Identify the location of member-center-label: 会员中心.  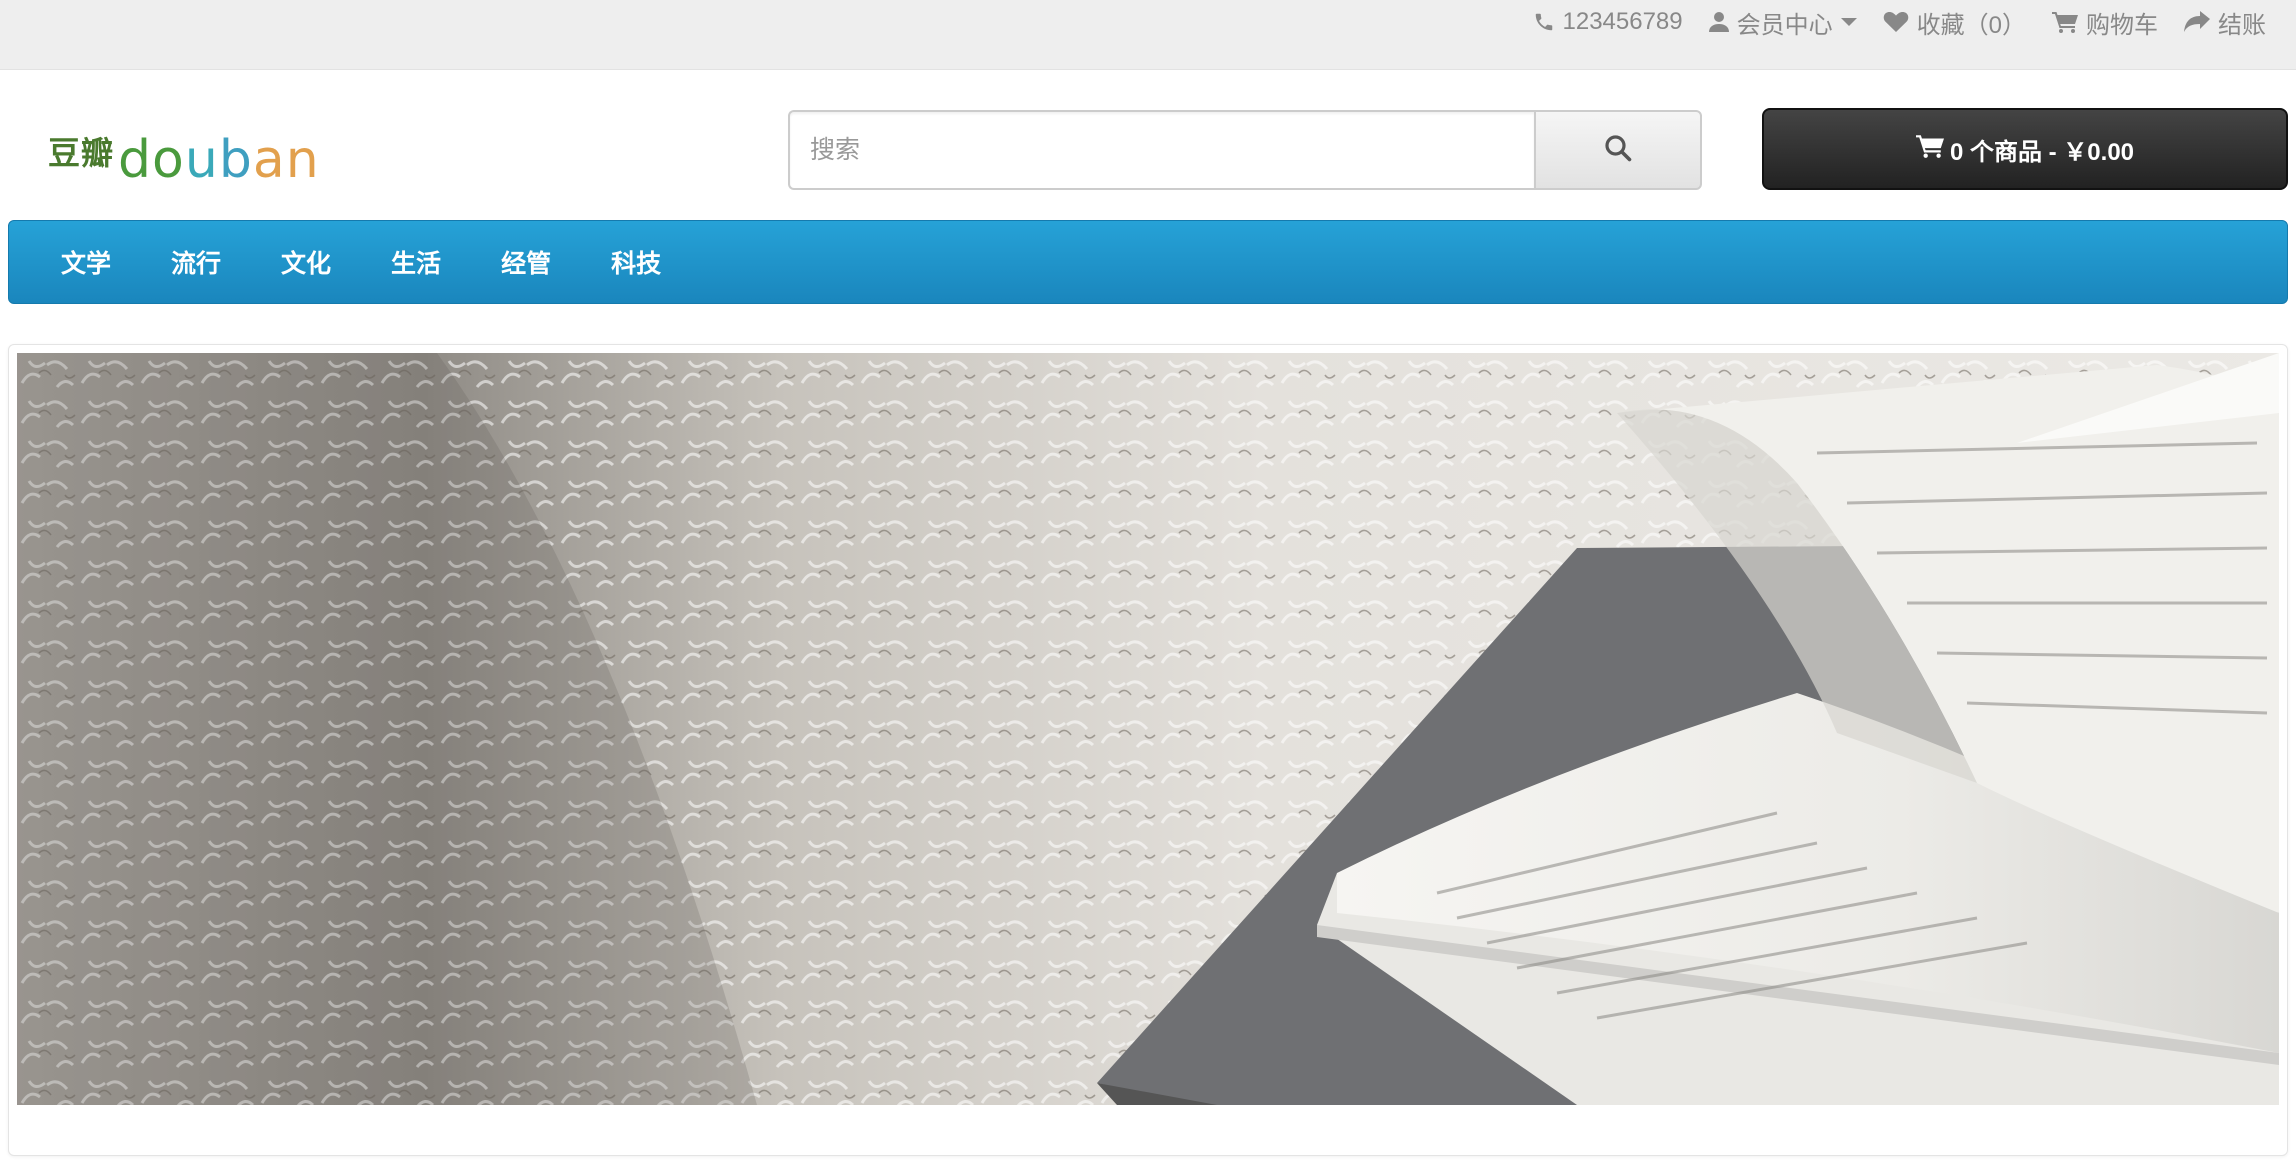
(1784, 25).